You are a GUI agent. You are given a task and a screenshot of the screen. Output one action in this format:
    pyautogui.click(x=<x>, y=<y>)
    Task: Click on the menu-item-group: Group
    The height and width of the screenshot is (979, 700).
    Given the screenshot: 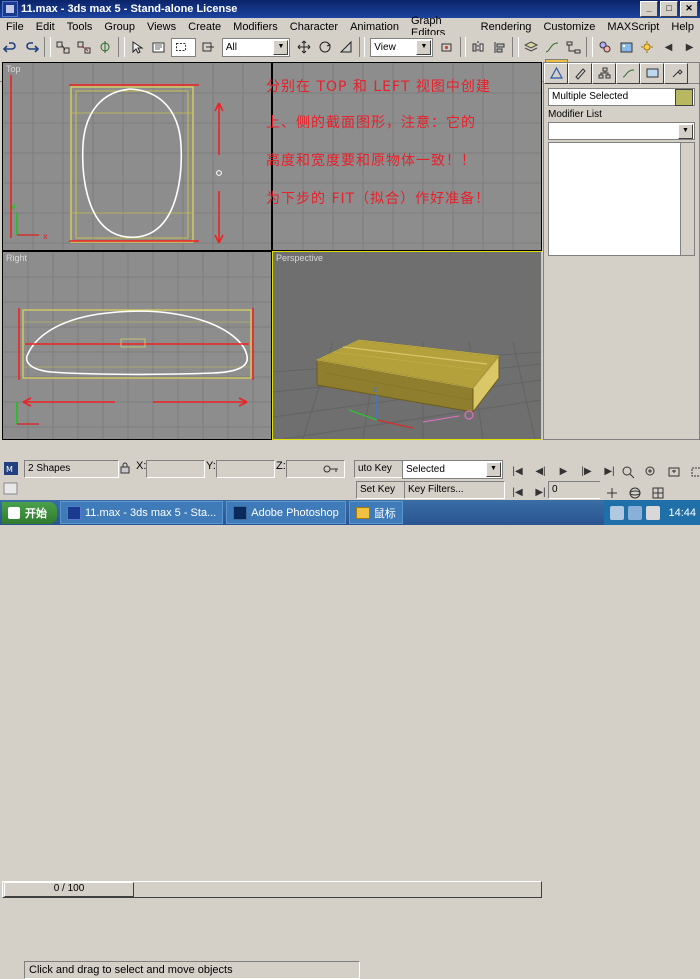 What is the action you would take?
    pyautogui.click(x=119, y=27)
    